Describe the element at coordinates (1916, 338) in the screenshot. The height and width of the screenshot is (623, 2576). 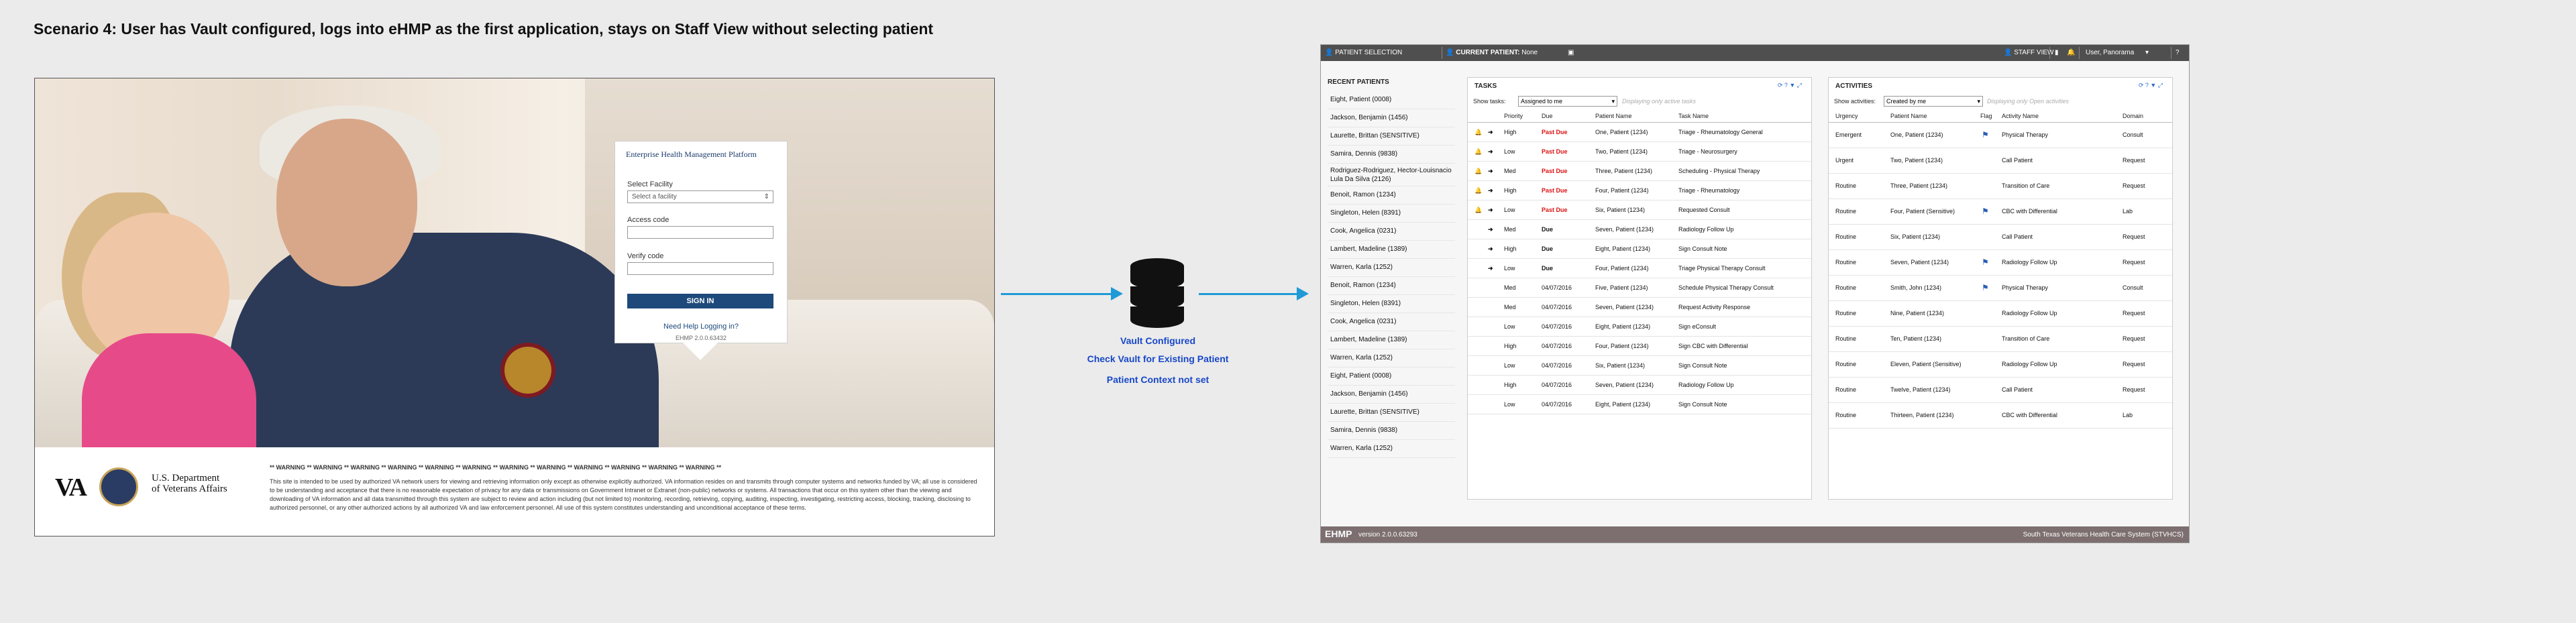
I see `activity-patient: Ten, Patient (1234)` at that location.